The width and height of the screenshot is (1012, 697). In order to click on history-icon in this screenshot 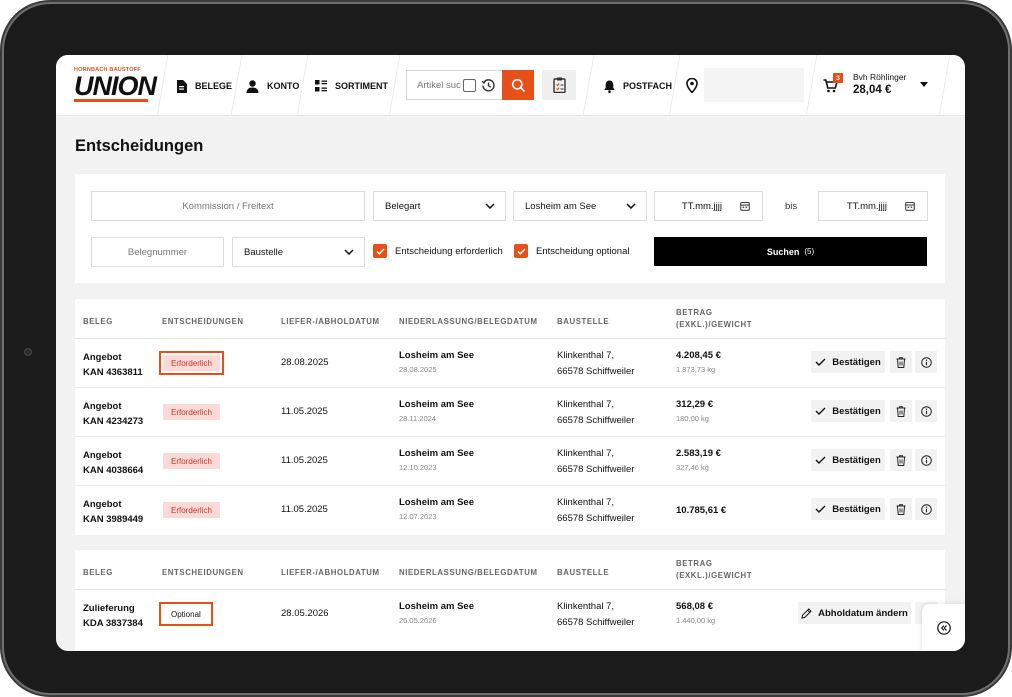, I will do `click(488, 85)`.